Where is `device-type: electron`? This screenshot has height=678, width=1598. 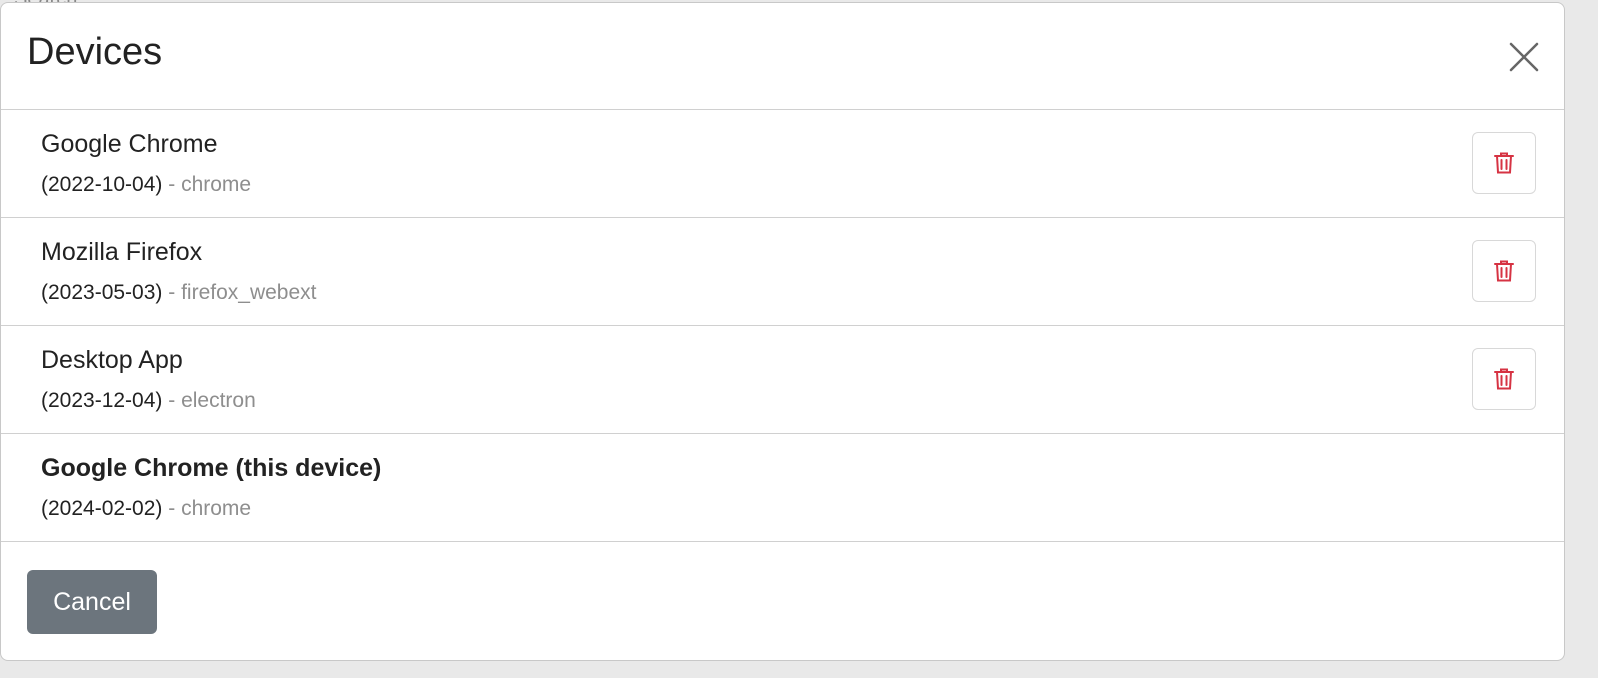
device-type: electron is located at coordinates (218, 400).